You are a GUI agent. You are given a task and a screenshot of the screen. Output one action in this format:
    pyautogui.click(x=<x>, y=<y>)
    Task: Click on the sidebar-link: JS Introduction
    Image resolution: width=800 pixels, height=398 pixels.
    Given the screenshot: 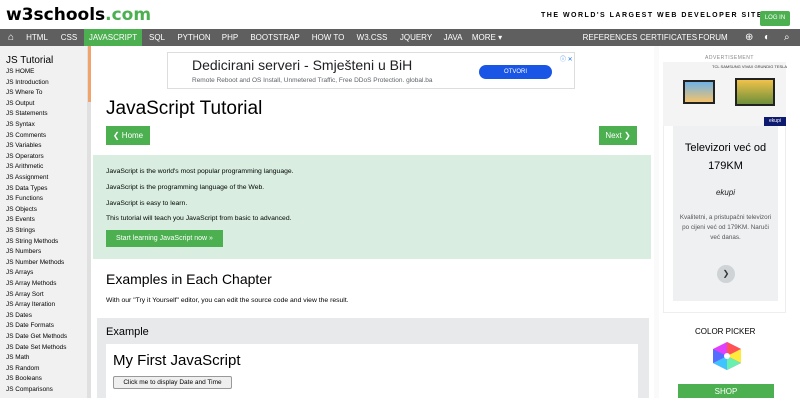 What is the action you would take?
    pyautogui.click(x=27, y=82)
    